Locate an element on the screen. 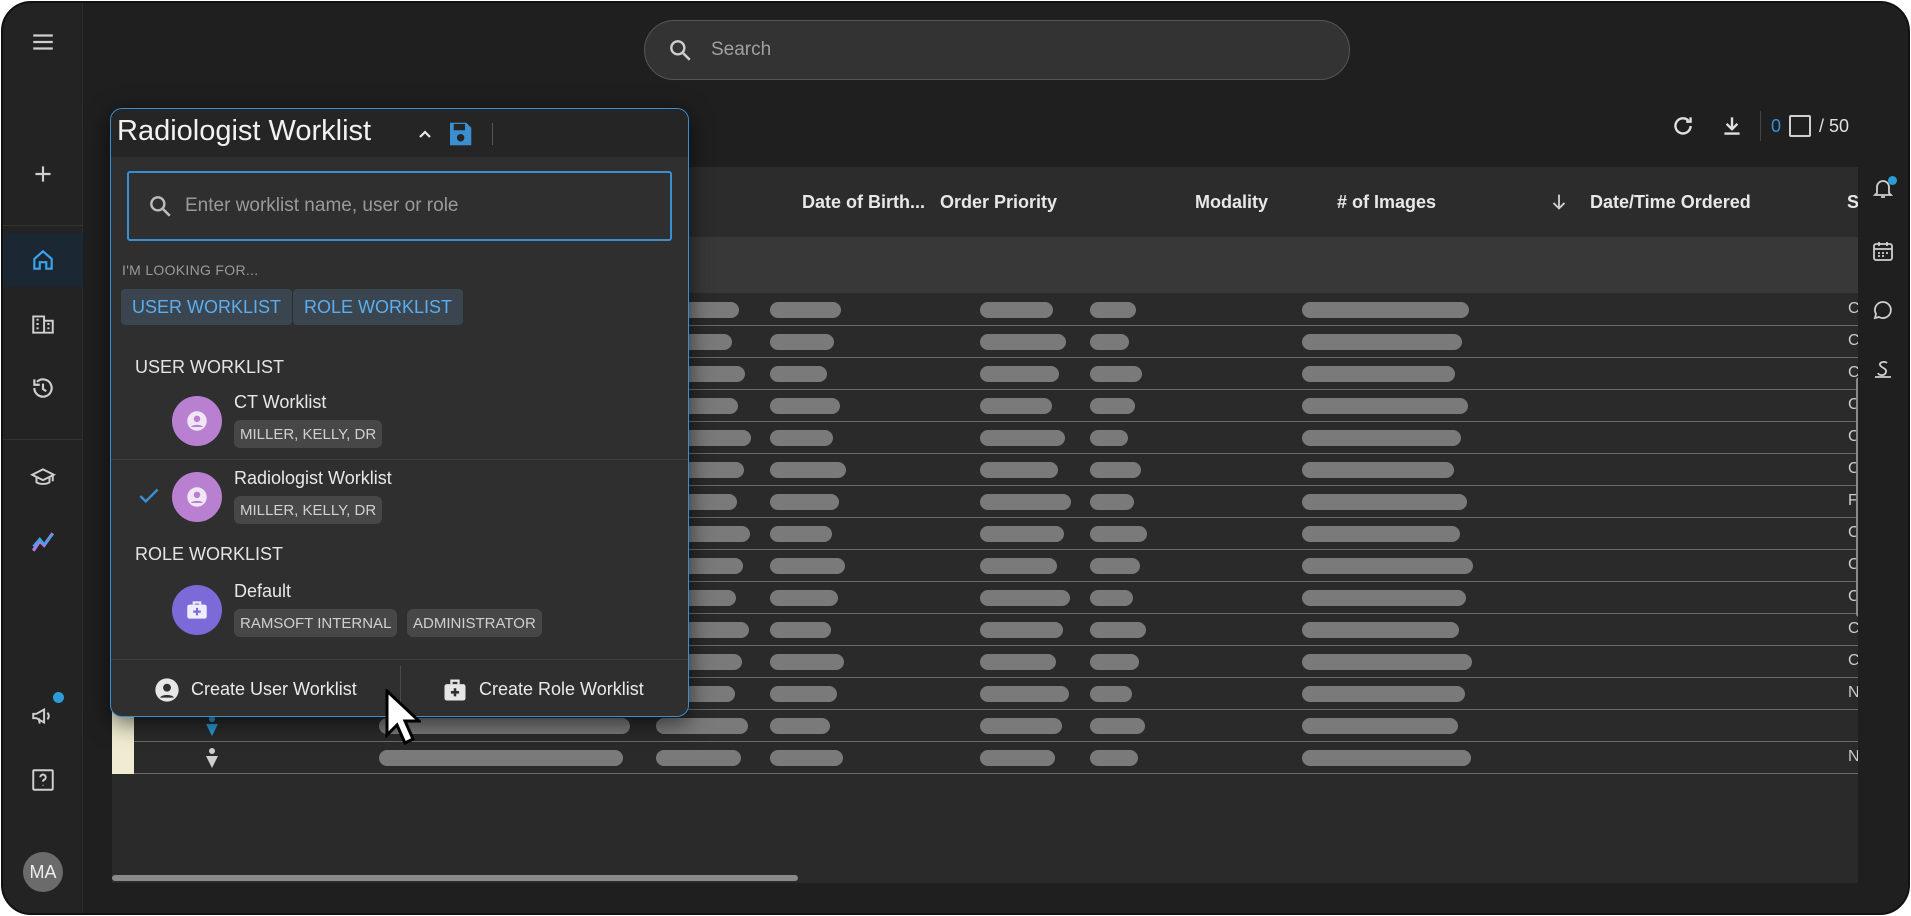 The height and width of the screenshot is (916, 1911). filter-user-worklist-button: USER WORKLIST is located at coordinates (207, 307).